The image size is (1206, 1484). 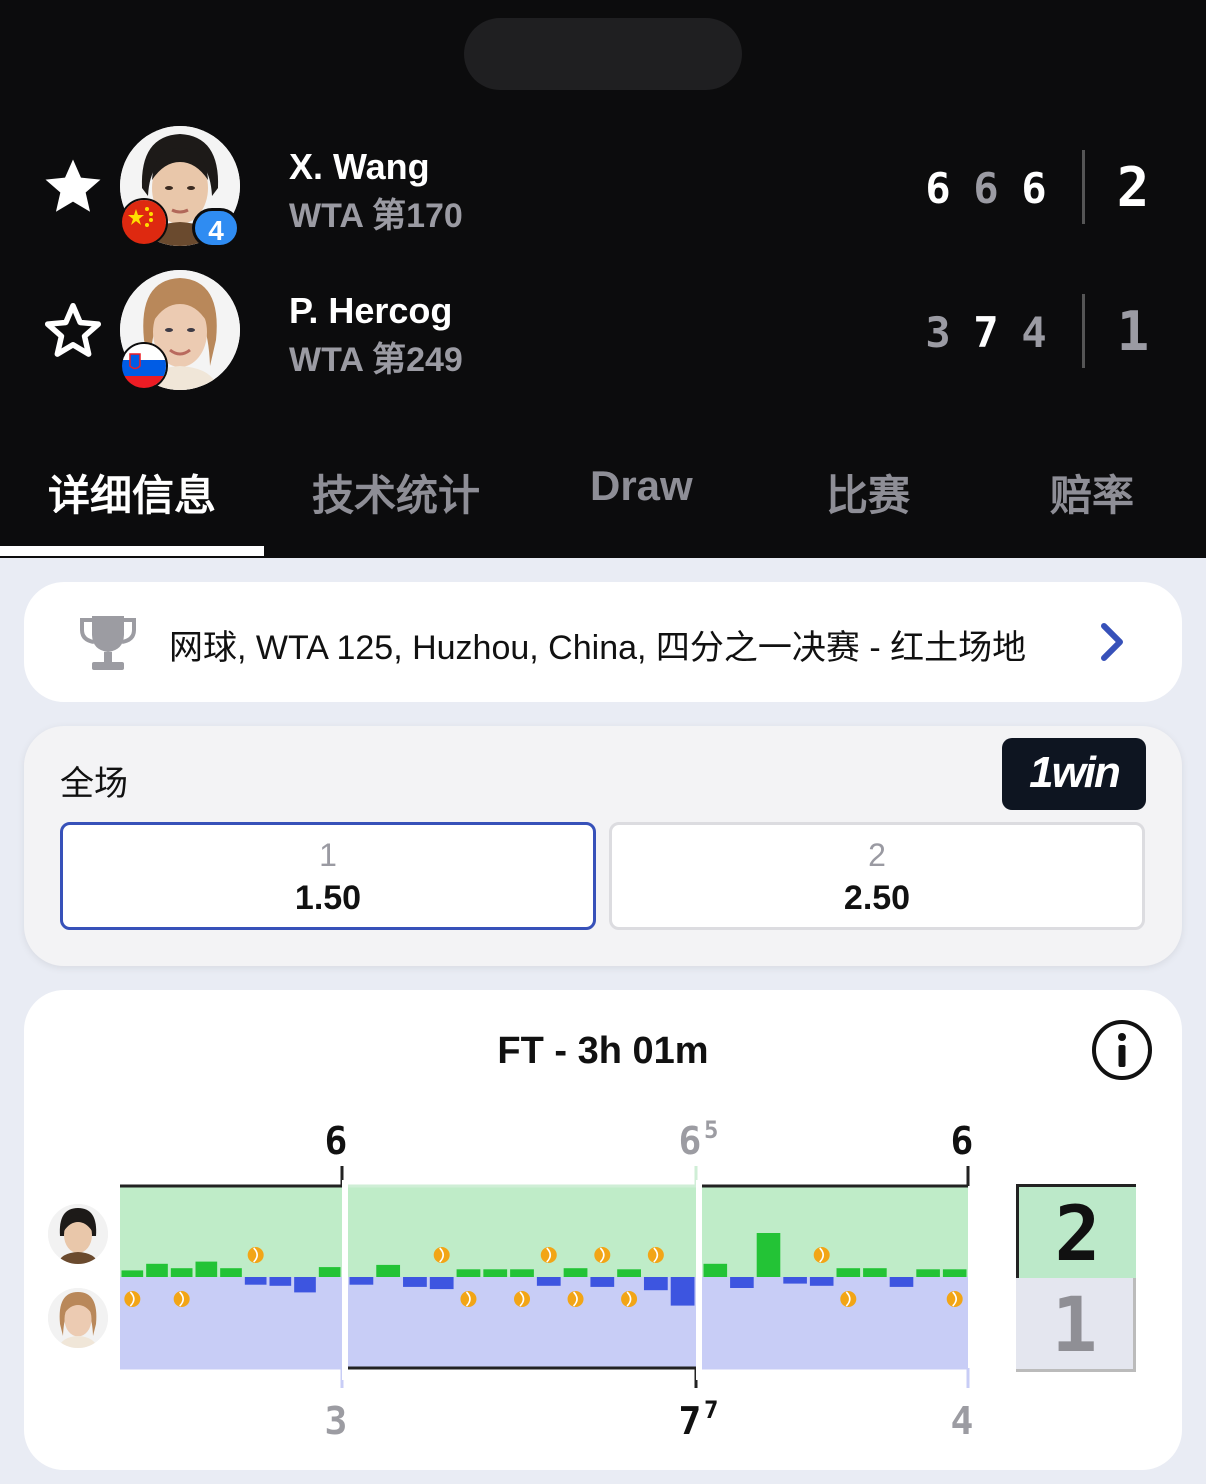 What do you see at coordinates (1034, 188) in the screenshot?
I see `player1-set3-score: 6` at bounding box center [1034, 188].